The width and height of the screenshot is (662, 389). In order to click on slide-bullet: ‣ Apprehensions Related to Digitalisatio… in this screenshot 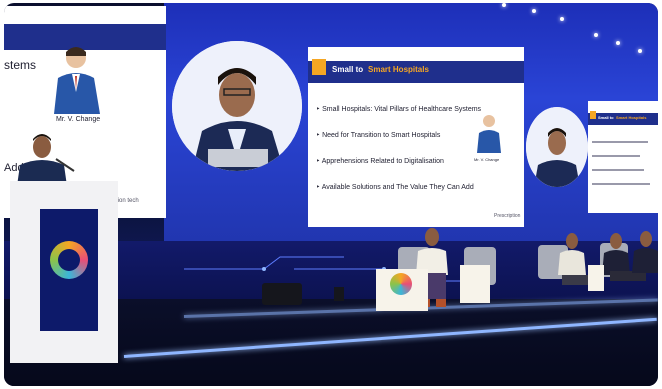, I will do `click(380, 161)`.